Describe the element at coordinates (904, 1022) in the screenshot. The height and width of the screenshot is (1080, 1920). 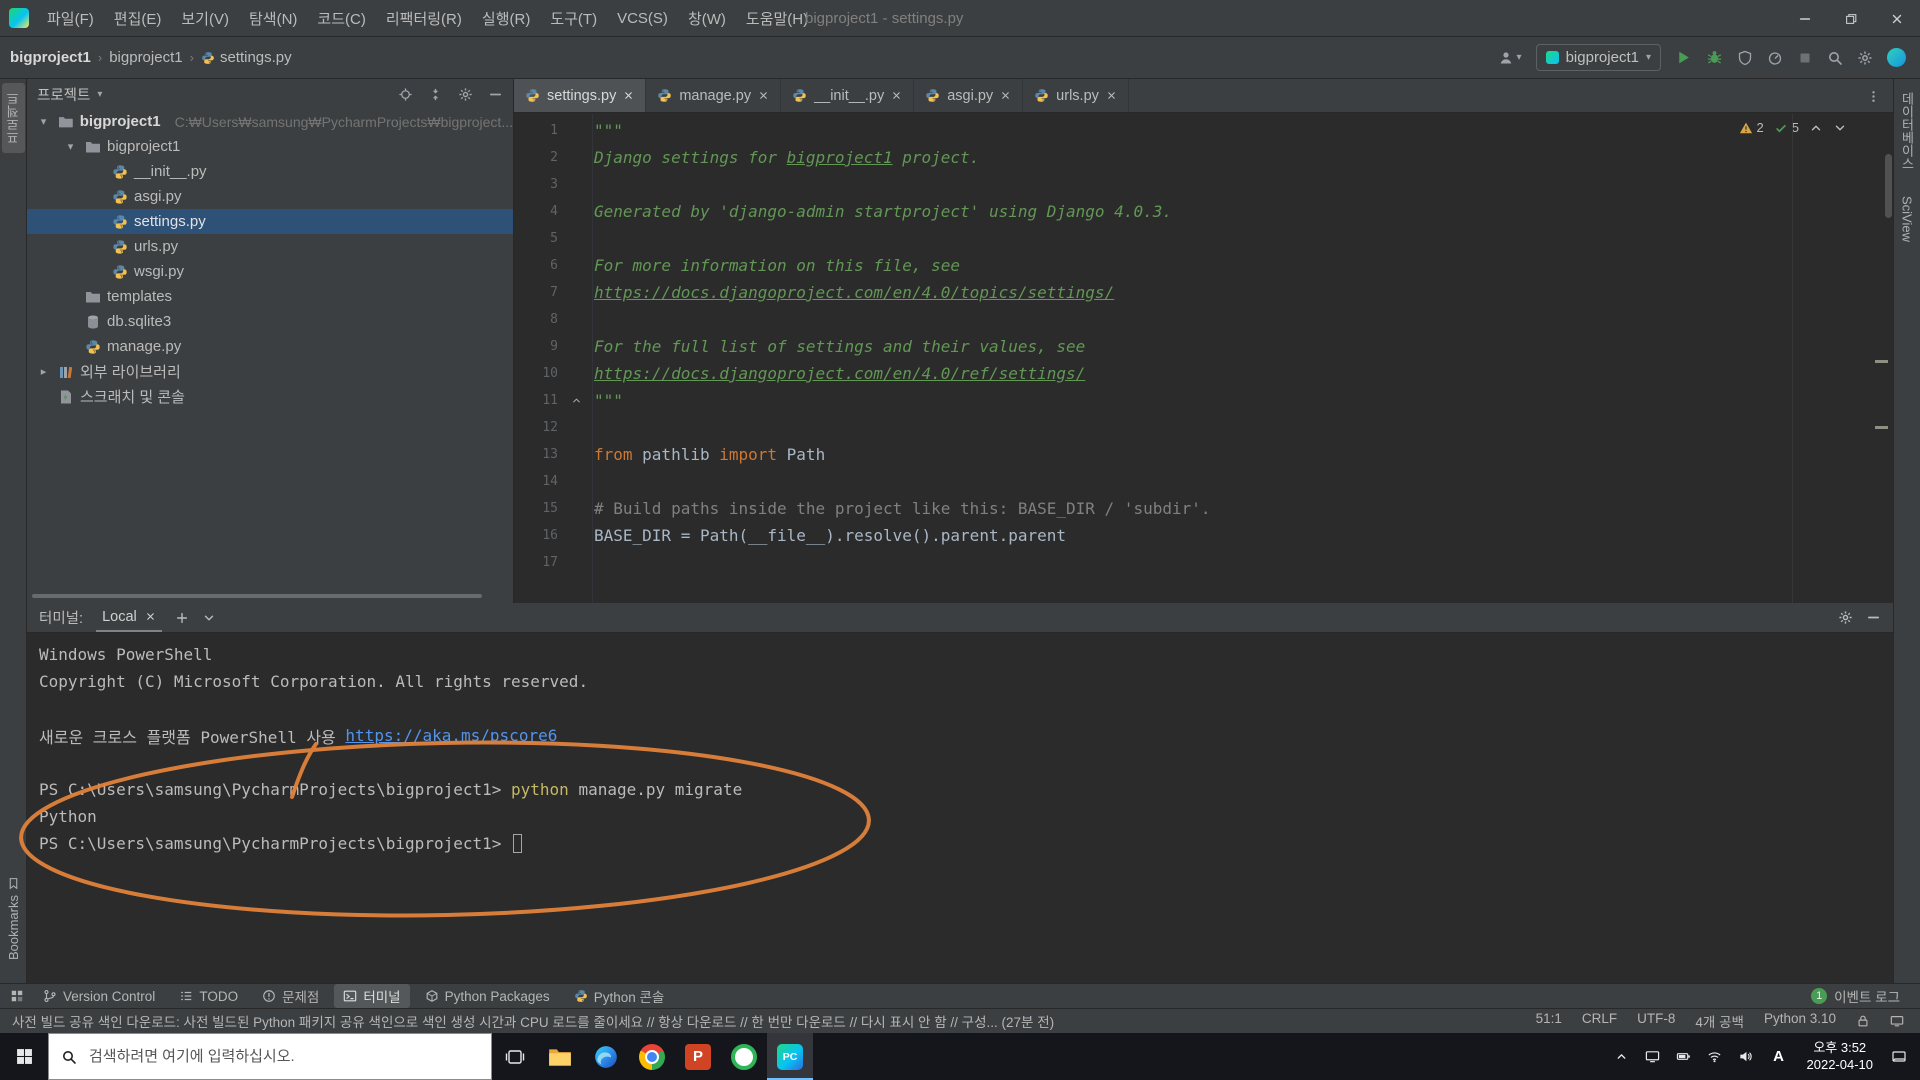
I see `status-link: 다시 표시 안 함` at that location.